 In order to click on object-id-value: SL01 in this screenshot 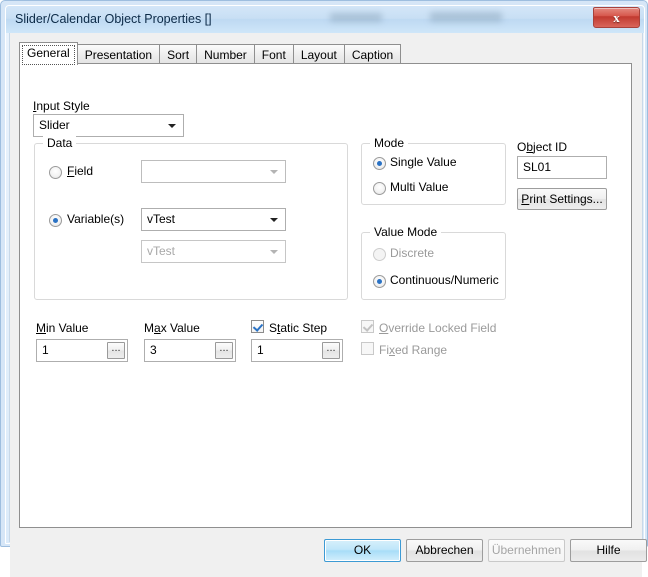, I will do `click(537, 167)`.